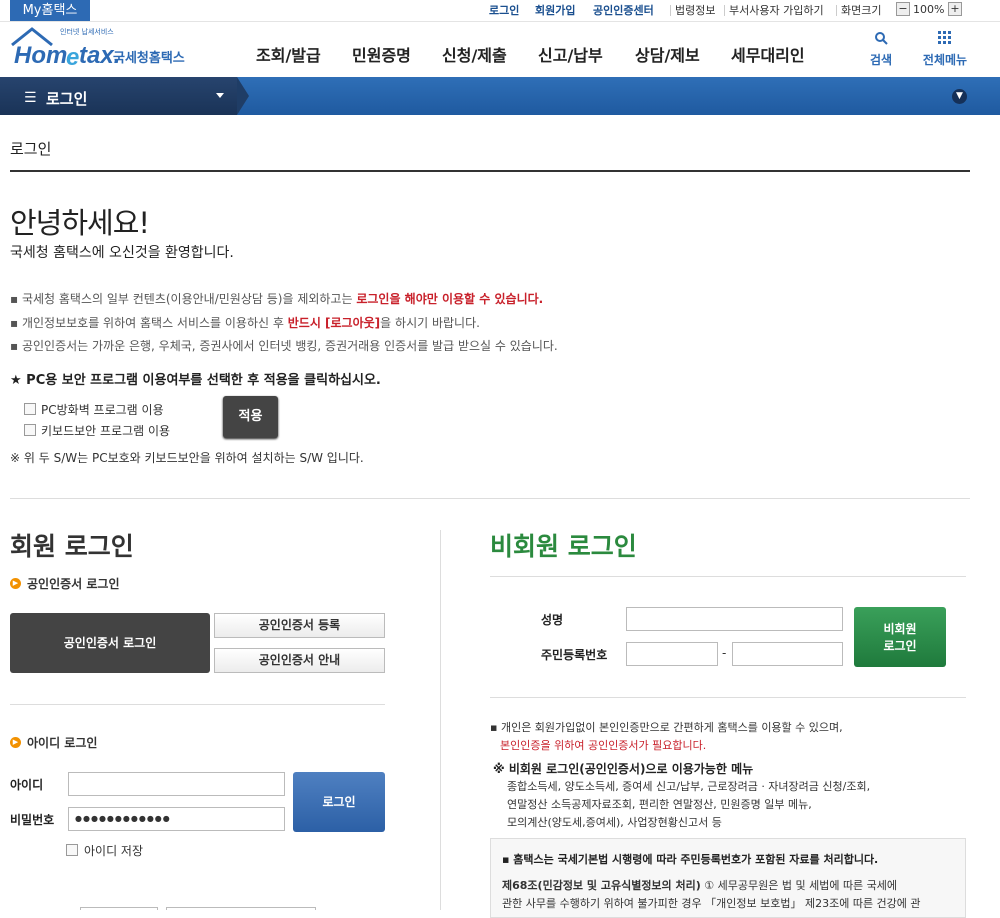 This screenshot has width=1000, height=918. I want to click on notice-1-text: 국세청 홈택스의 일부 컨텐츠(이용안내/민원상담 등)을 제외하고는, so click(189, 299).